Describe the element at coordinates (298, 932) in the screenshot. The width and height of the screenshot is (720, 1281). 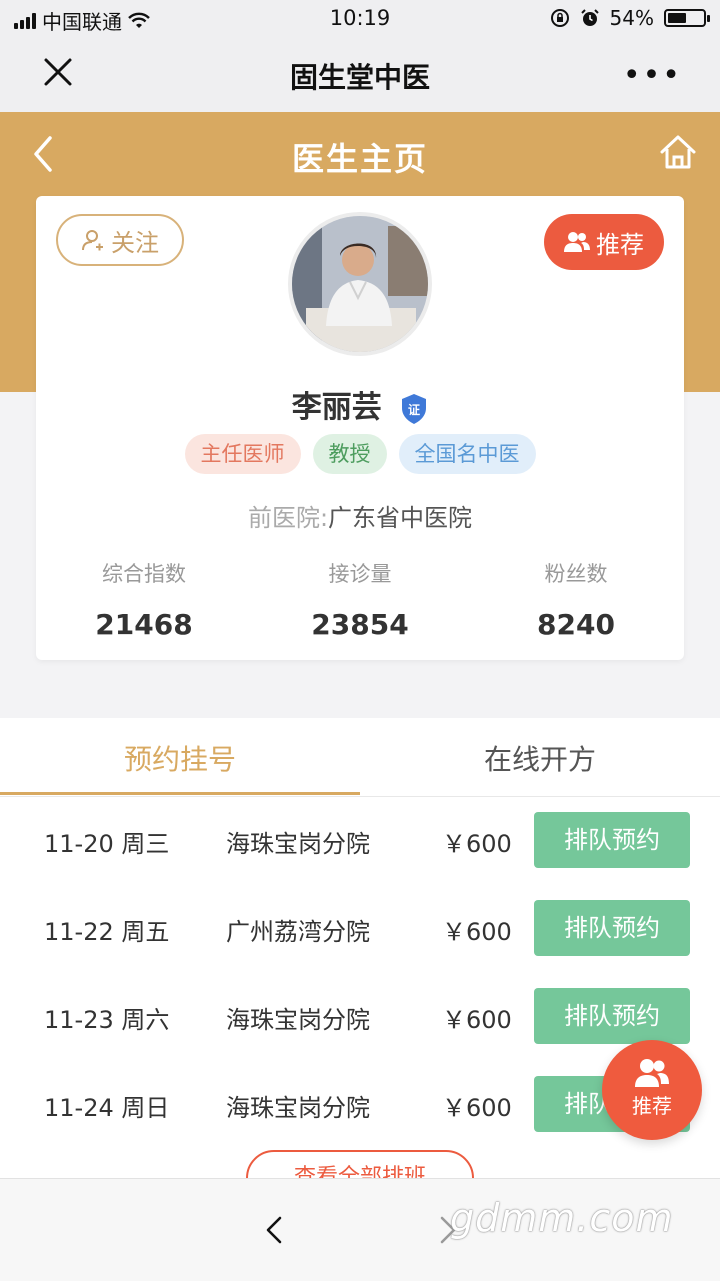
I see `schedule-branch: 广州荔湾分院` at that location.